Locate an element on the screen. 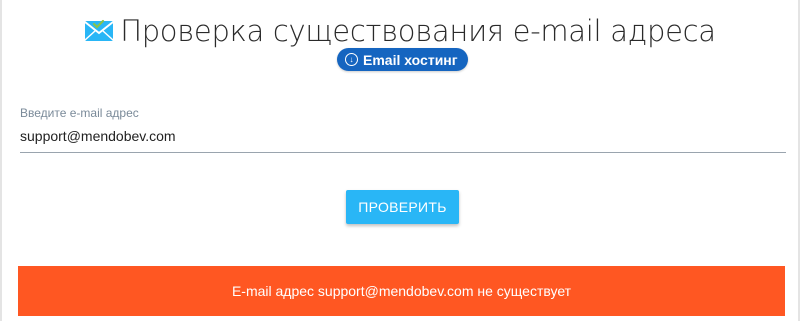 The image size is (800, 321). envelope-check-icon is located at coordinates (99, 31).